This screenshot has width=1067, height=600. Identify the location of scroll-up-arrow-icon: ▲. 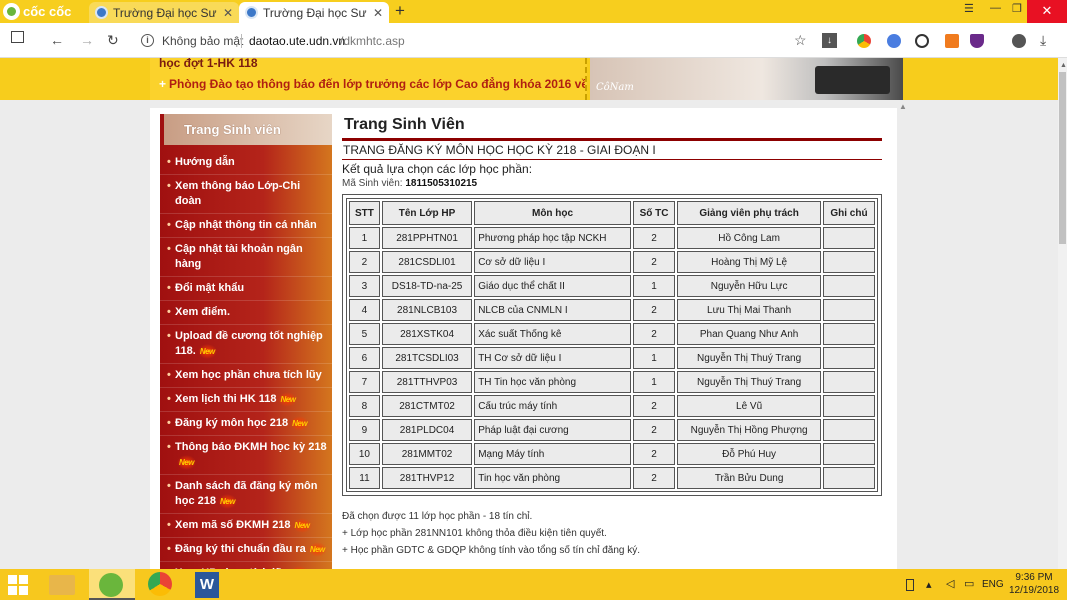
(1063, 65).